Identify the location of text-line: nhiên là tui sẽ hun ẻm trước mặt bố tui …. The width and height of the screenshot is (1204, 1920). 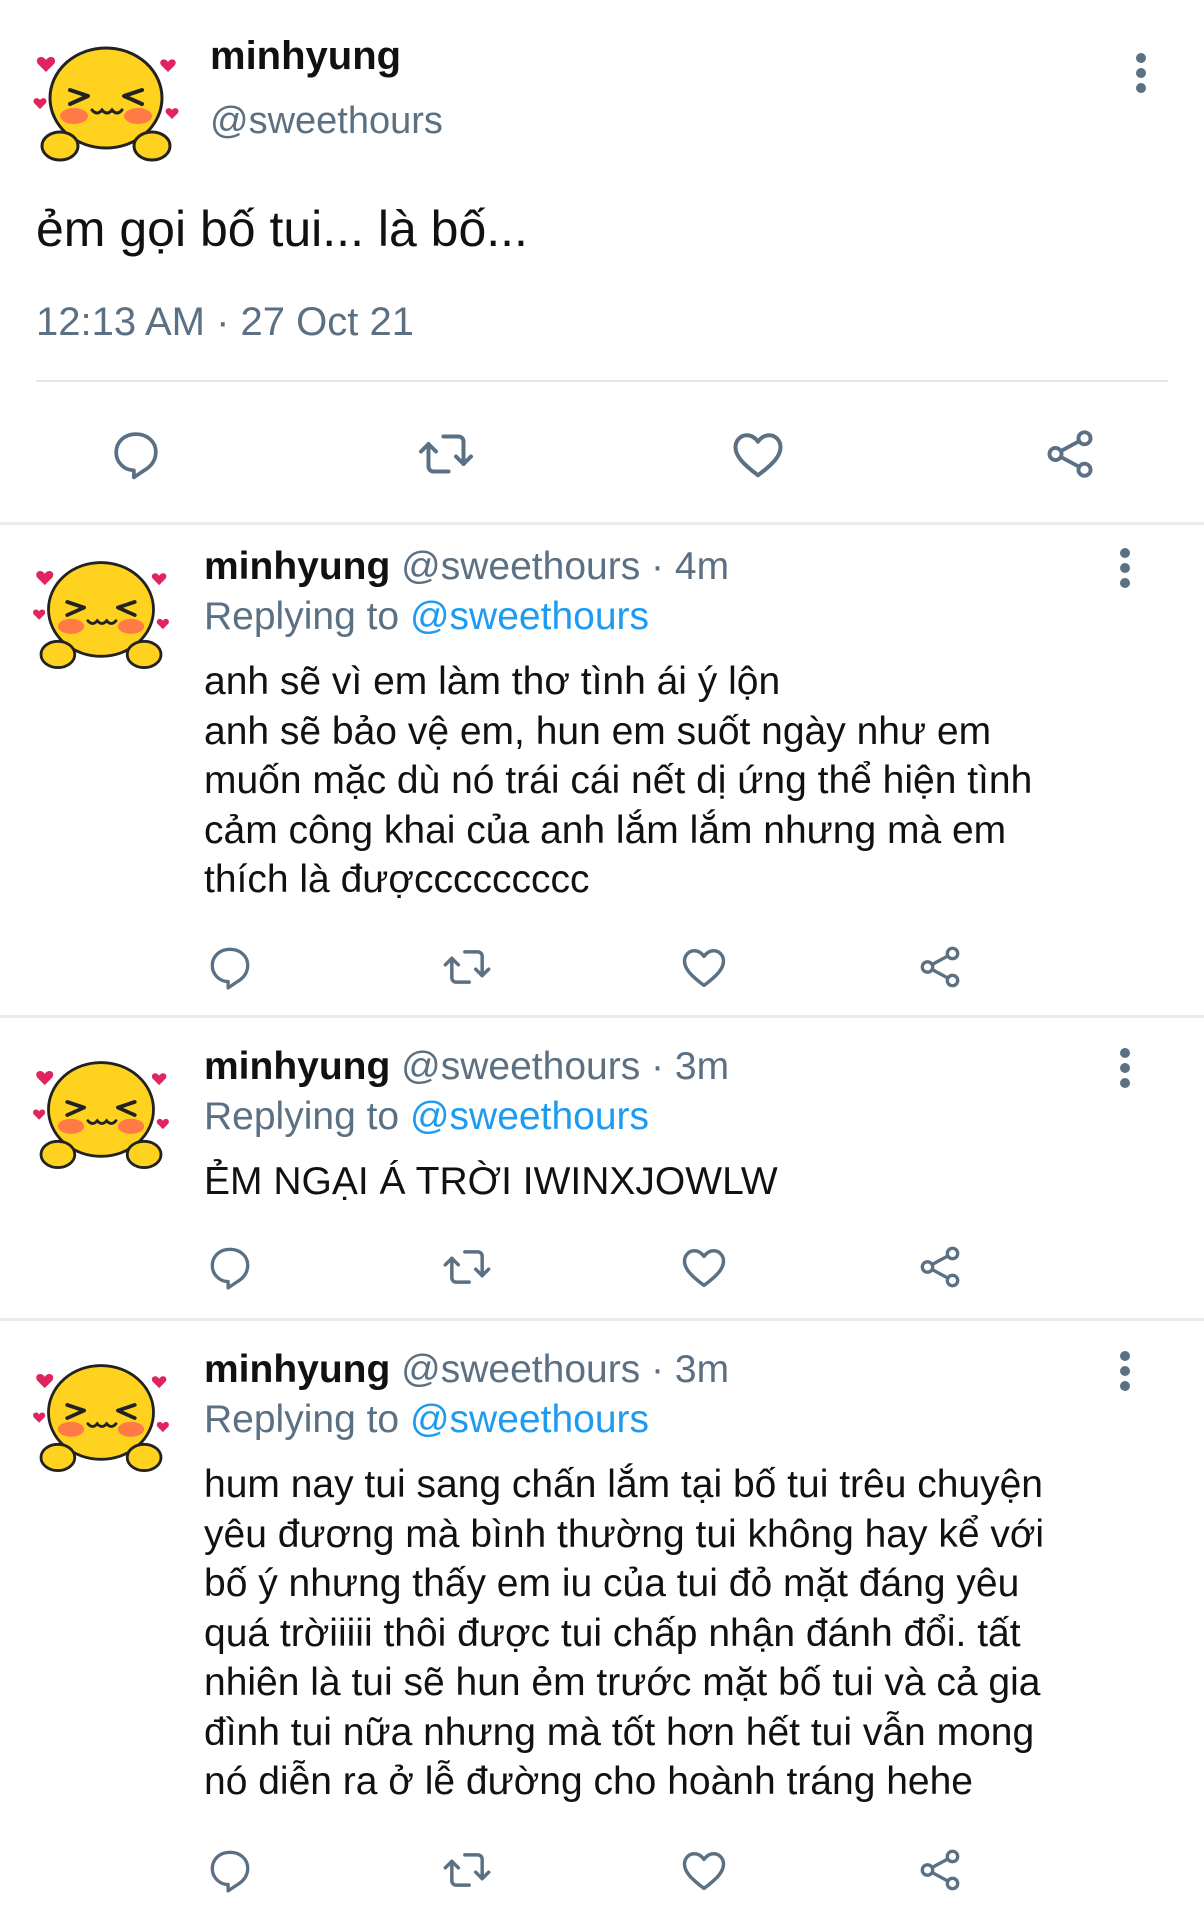
(622, 1682).